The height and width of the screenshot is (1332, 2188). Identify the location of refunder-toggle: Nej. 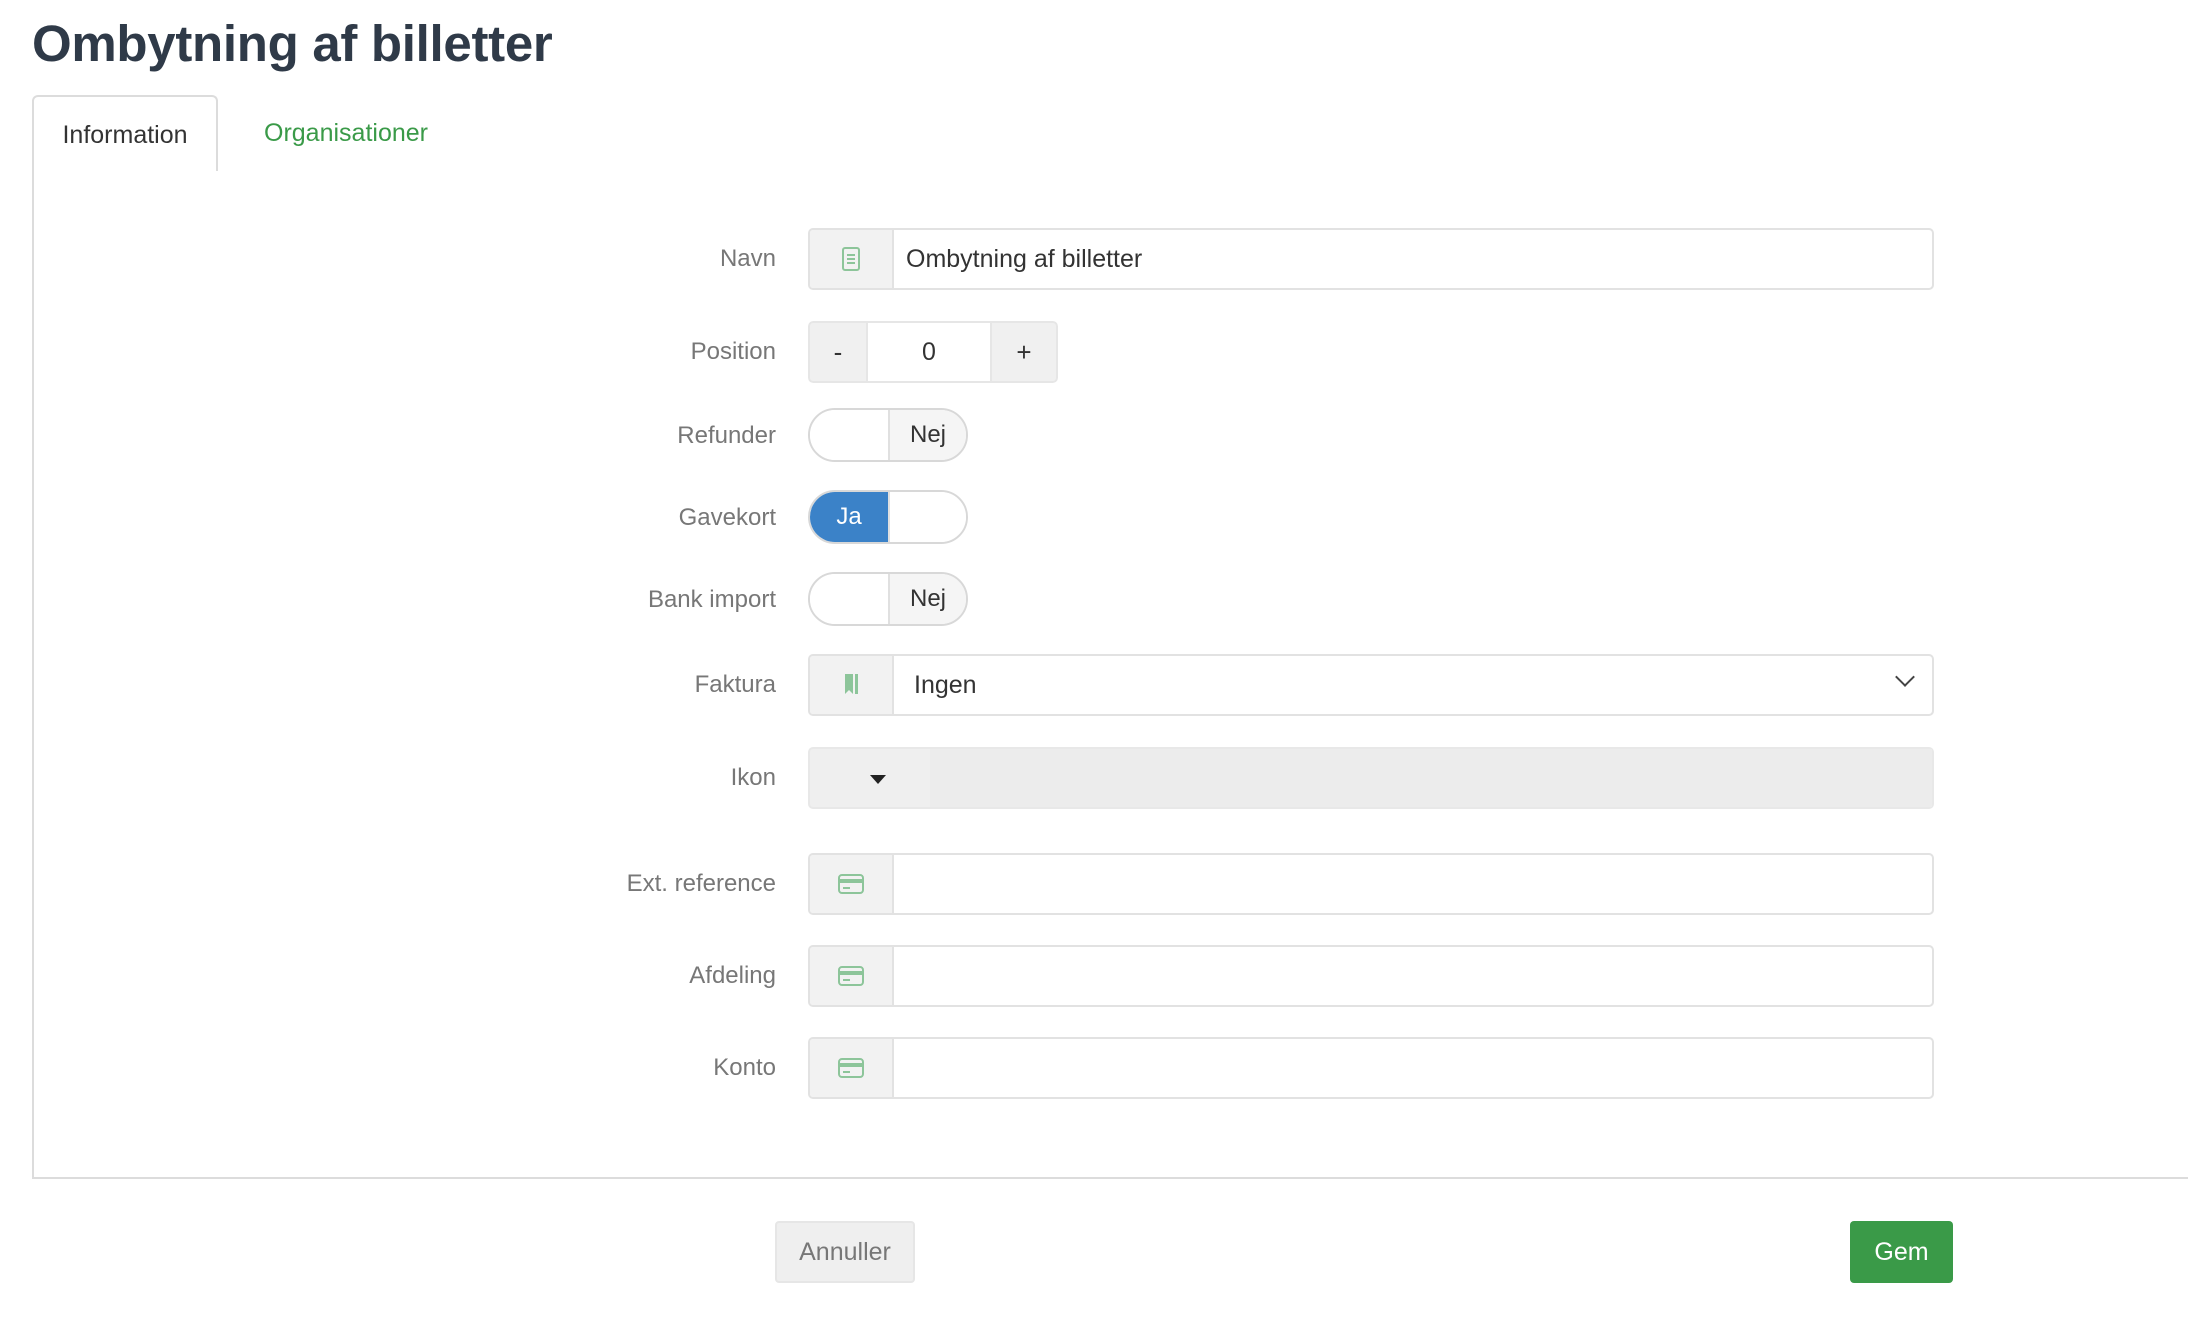
(888, 435).